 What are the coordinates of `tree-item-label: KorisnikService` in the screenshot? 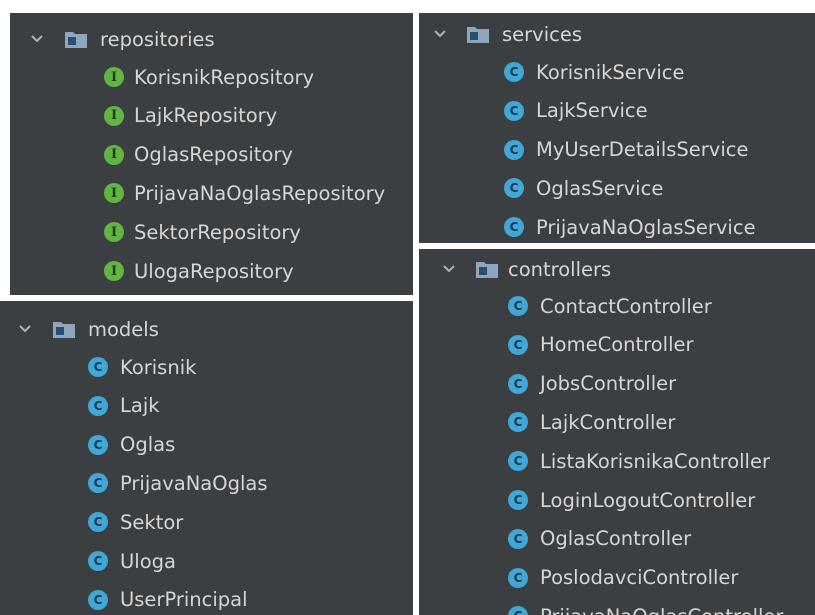 It's located at (610, 72).